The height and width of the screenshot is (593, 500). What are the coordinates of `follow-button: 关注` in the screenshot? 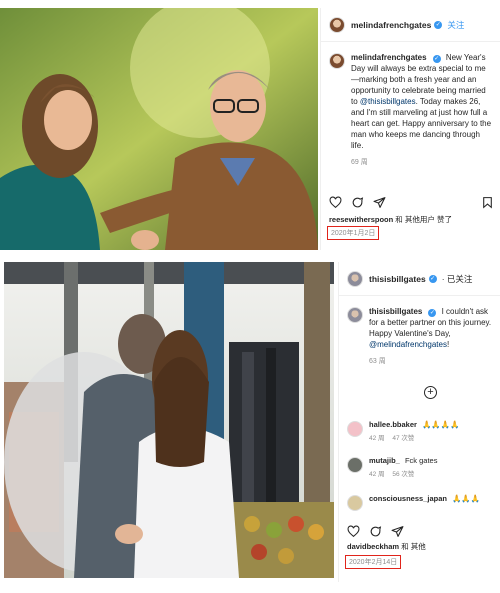 It's located at (455, 25).